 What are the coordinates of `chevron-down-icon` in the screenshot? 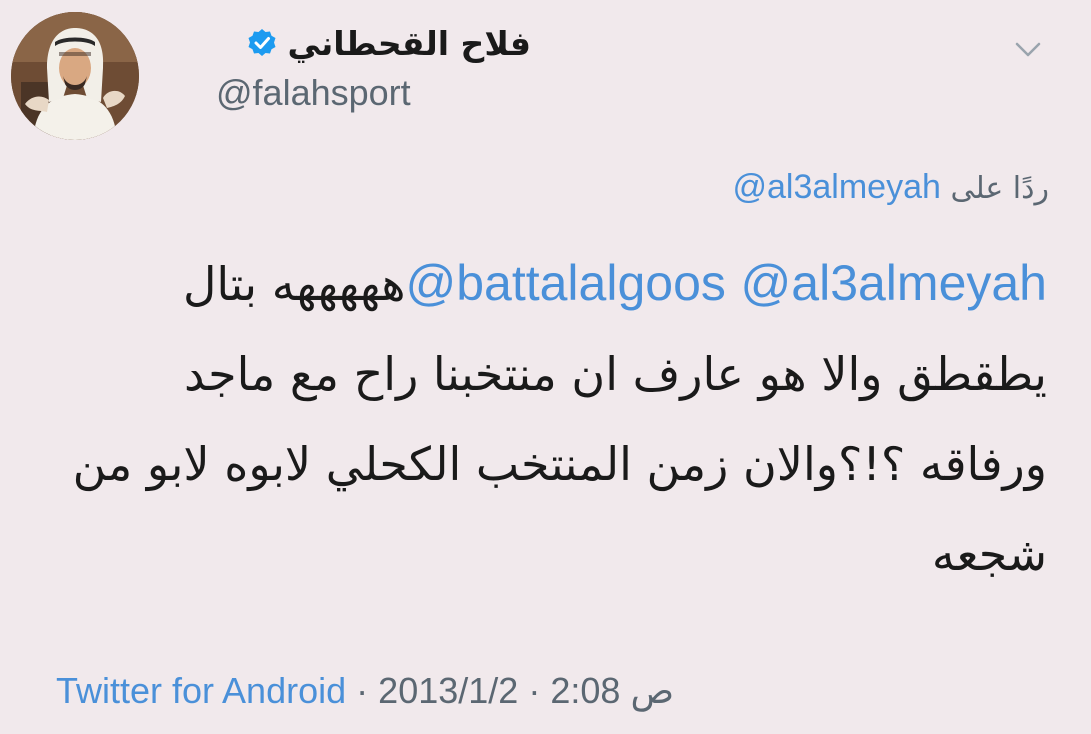 It's located at (1028, 49).